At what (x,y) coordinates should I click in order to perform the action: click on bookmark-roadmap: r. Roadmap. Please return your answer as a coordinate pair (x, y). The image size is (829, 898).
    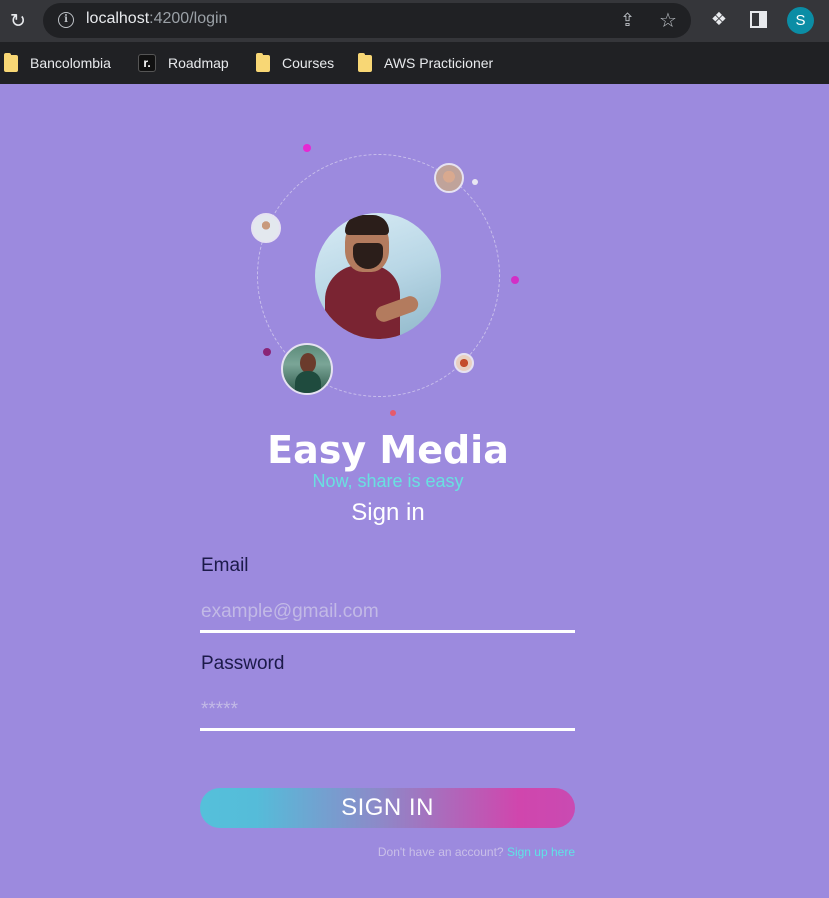
    Looking at the image, I should click on (183, 63).